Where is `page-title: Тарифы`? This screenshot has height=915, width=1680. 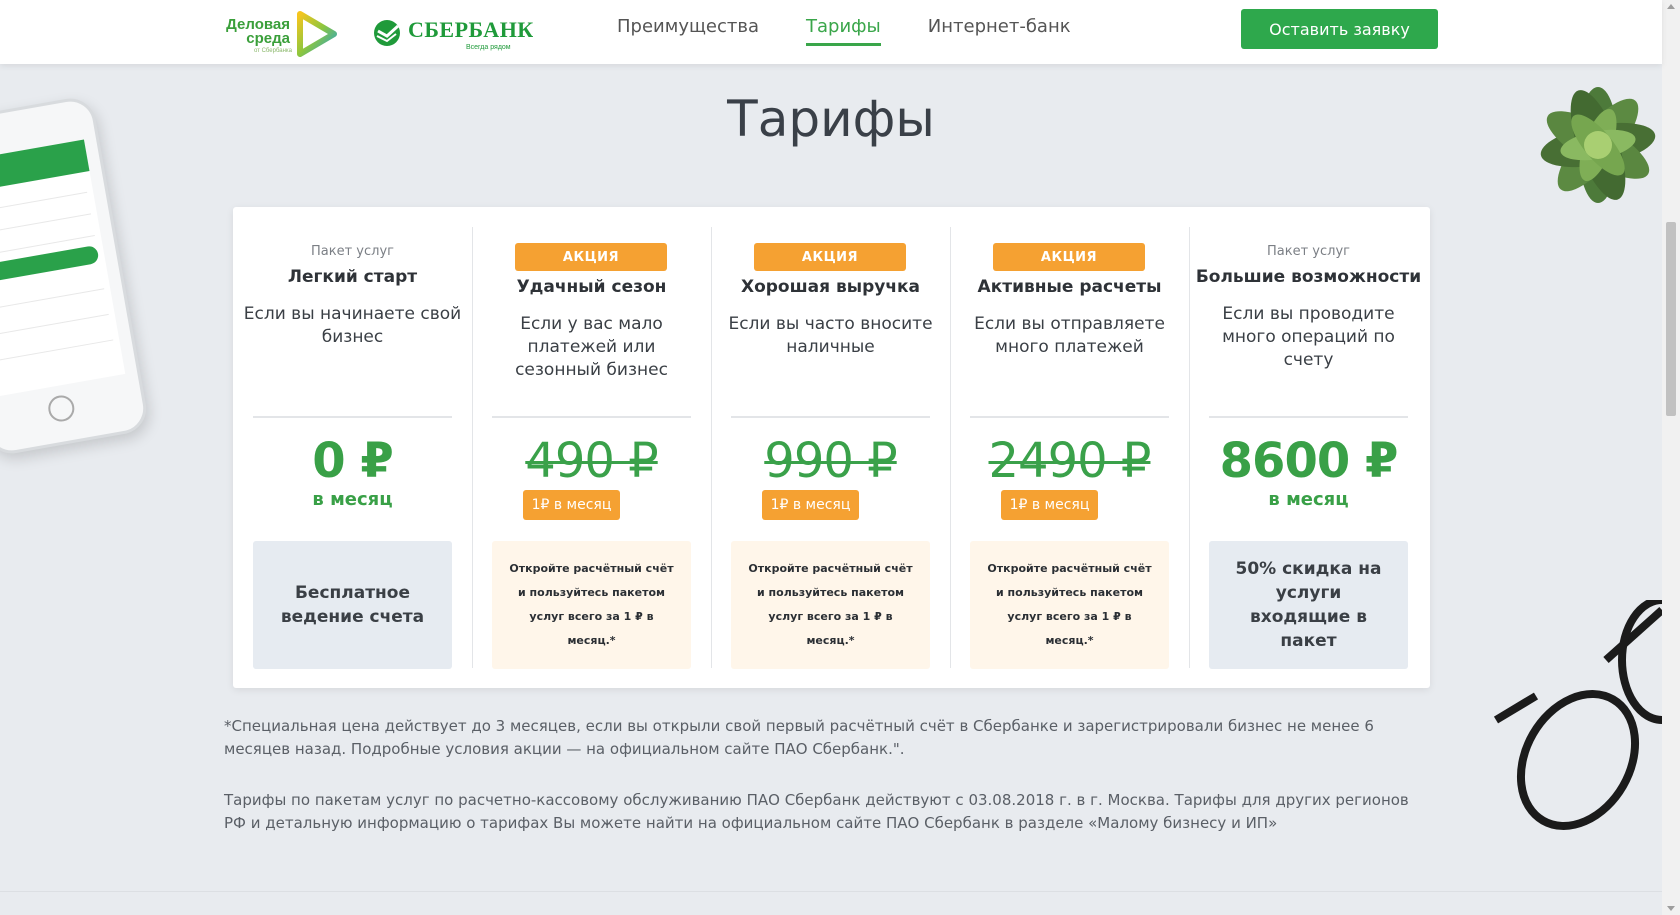
page-title: Тарифы is located at coordinates (831, 119).